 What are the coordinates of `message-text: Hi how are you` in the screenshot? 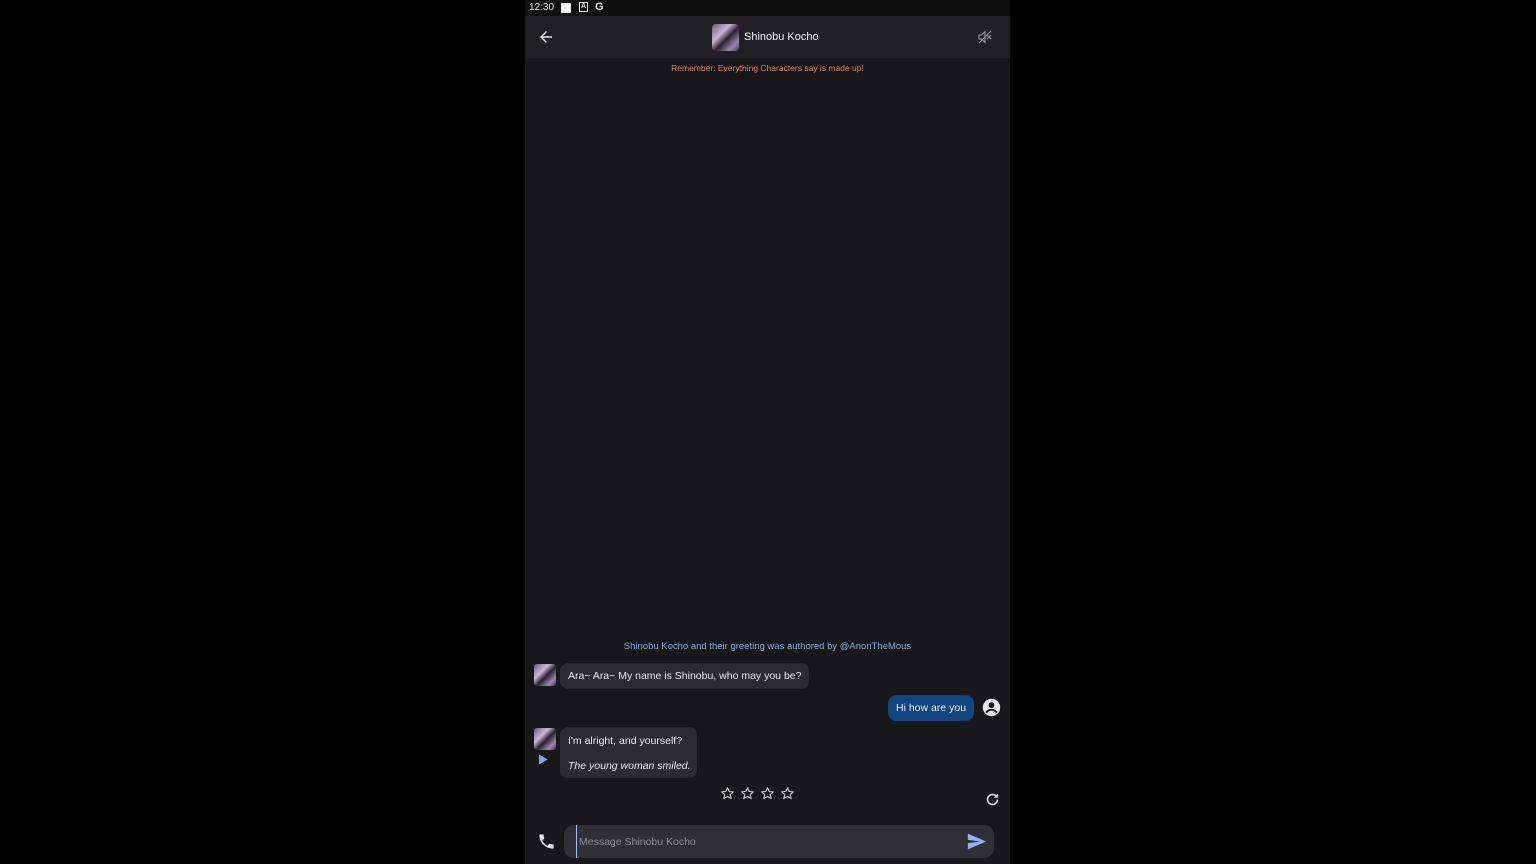 It's located at (931, 708).